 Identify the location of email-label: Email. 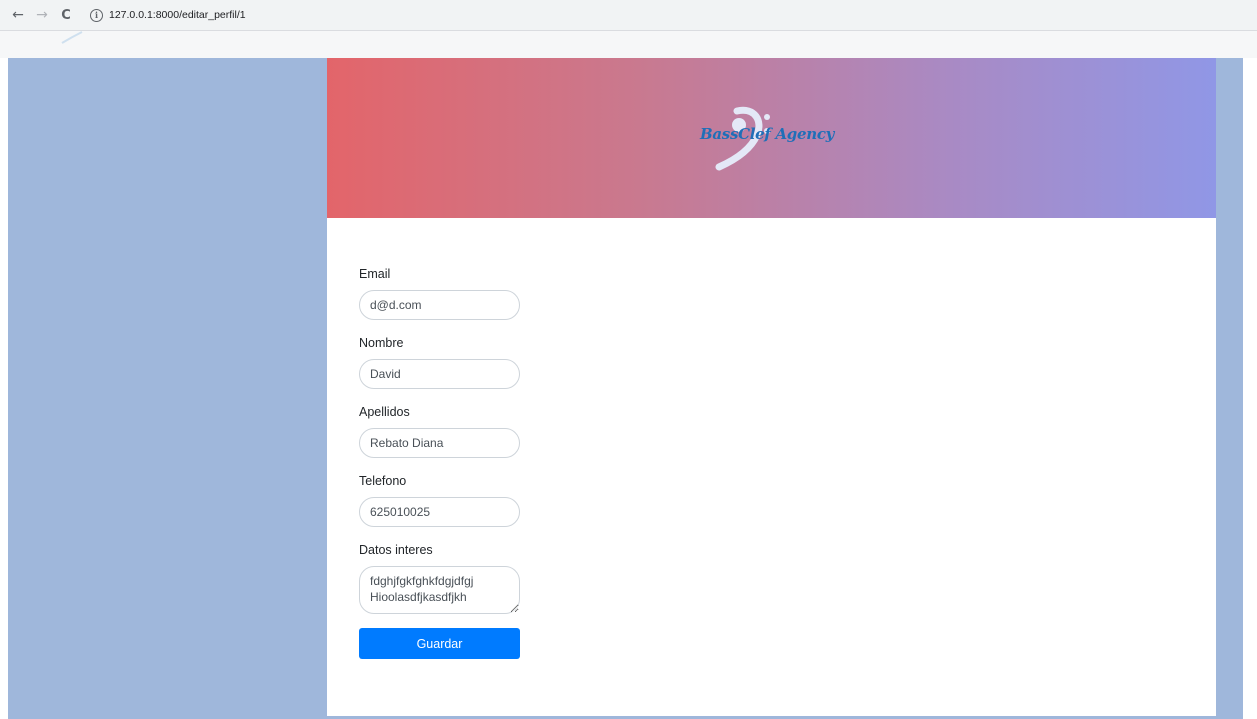
(375, 274).